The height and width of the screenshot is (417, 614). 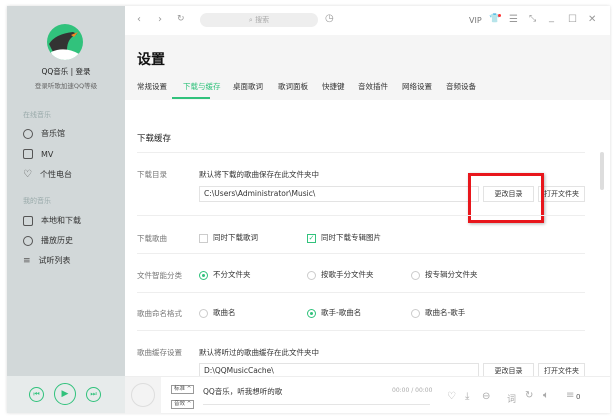 What do you see at coordinates (511, 398) in the screenshot?
I see `lyrics-button: 词` at bounding box center [511, 398].